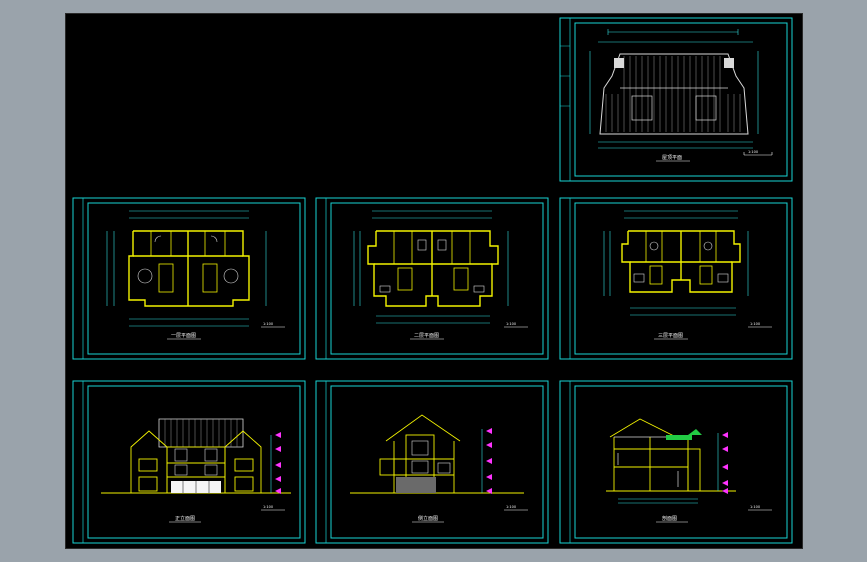 The image size is (867, 562). I want to click on sheet-section: 剖面图 1:100, so click(676, 462).